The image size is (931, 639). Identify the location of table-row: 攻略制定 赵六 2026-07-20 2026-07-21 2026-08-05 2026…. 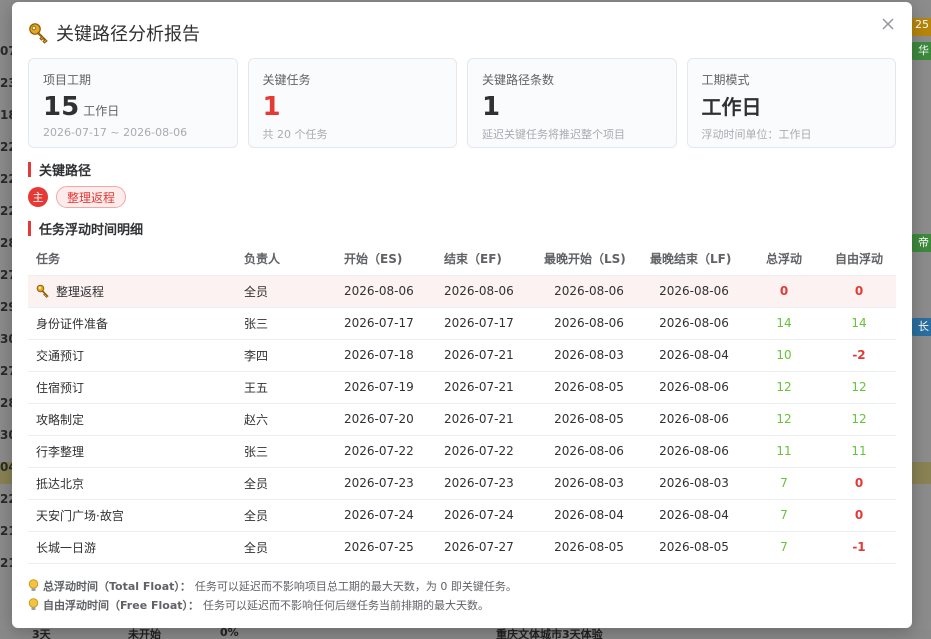
(462, 419).